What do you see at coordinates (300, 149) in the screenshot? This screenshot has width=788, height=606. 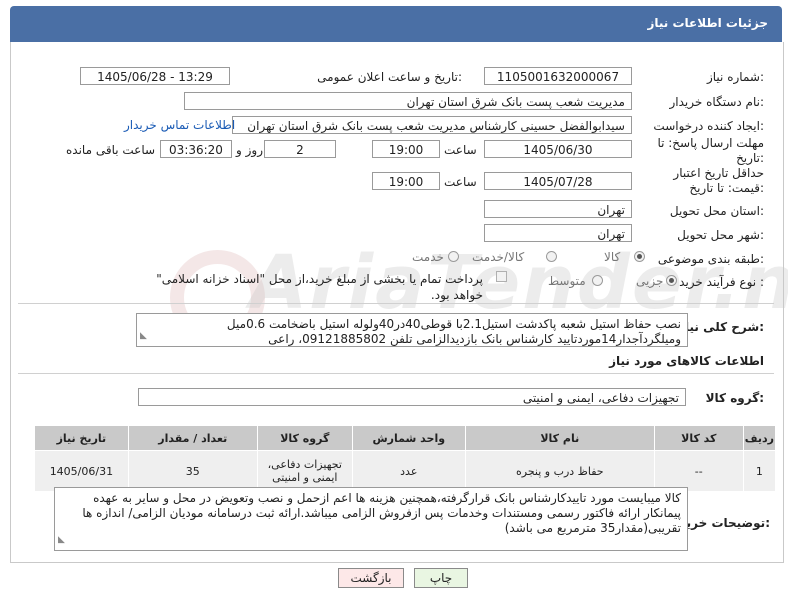 I see `days-remaining-field: 2` at bounding box center [300, 149].